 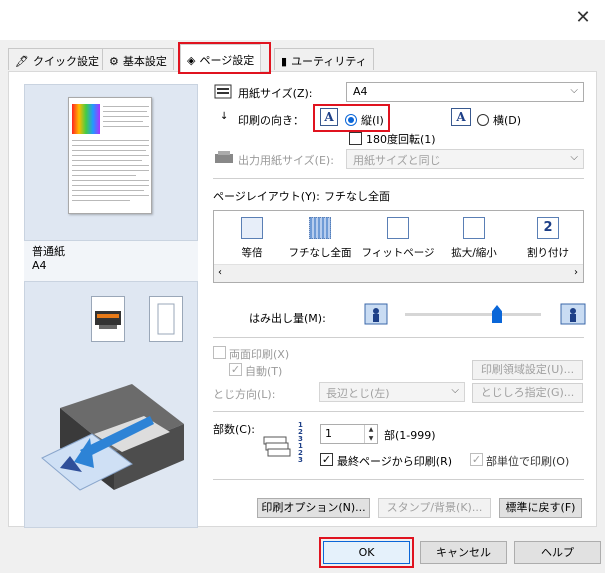 I want to click on layout-page-layout: 2 割り付け, so click(x=548, y=238).